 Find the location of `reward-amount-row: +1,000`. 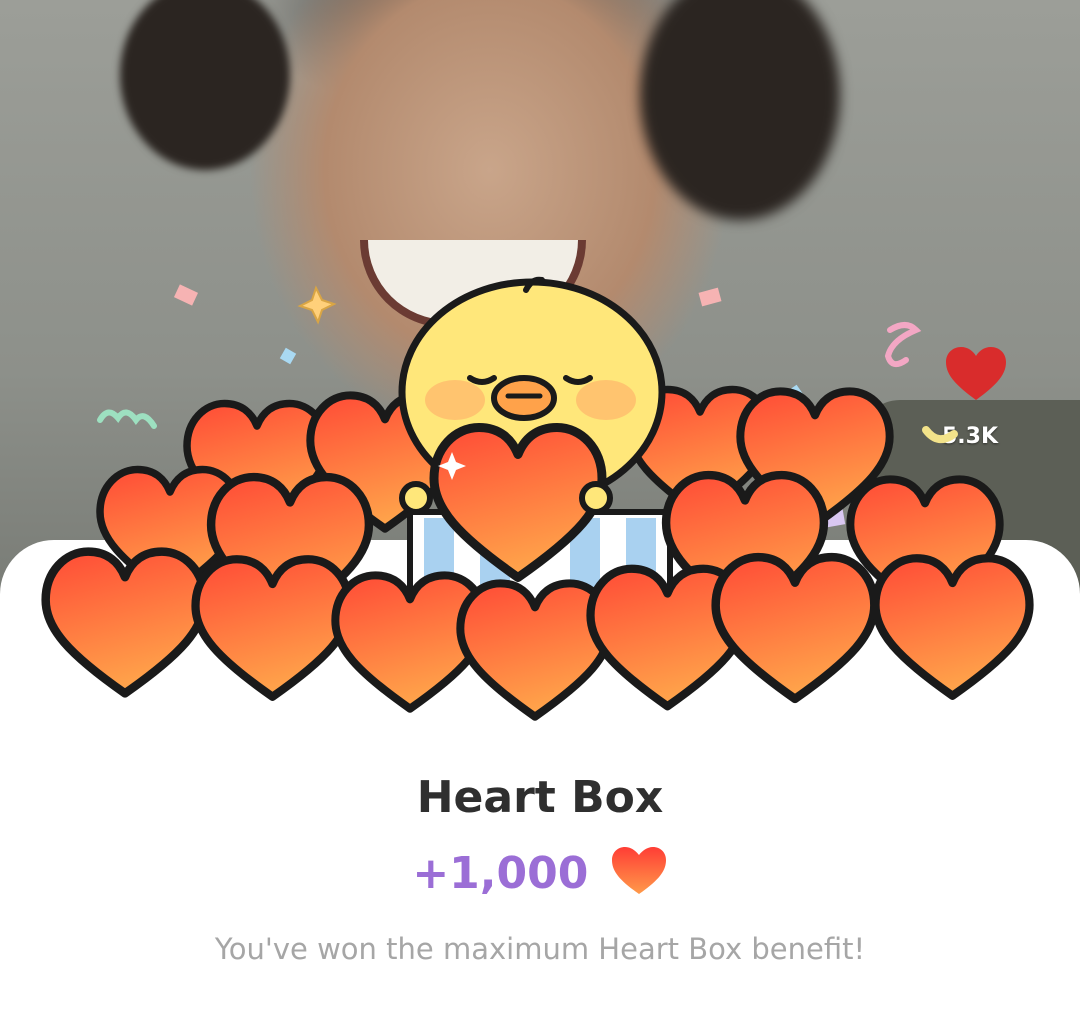

reward-amount-row: +1,000 is located at coordinates (540, 872).